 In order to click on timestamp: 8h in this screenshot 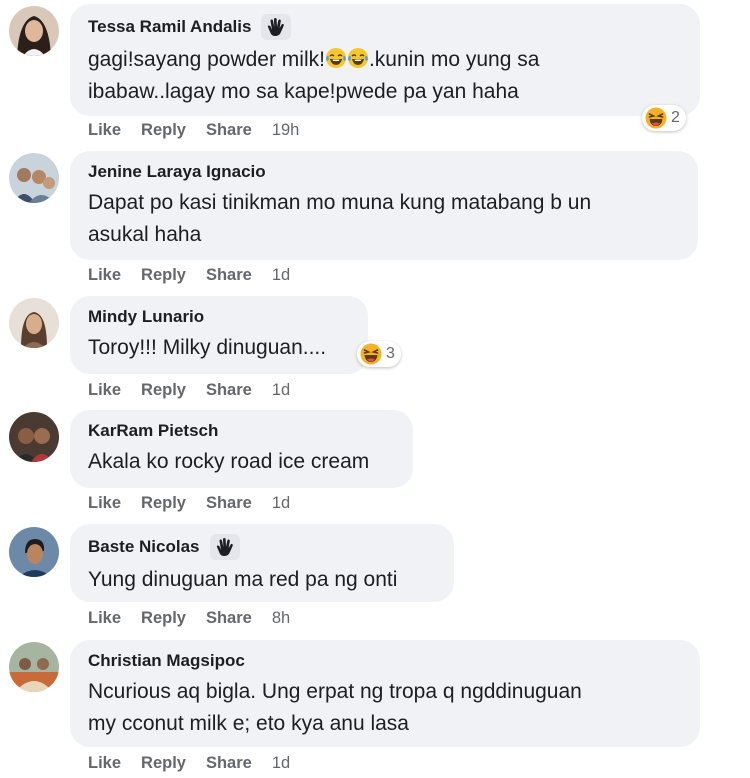, I will do `click(281, 618)`.